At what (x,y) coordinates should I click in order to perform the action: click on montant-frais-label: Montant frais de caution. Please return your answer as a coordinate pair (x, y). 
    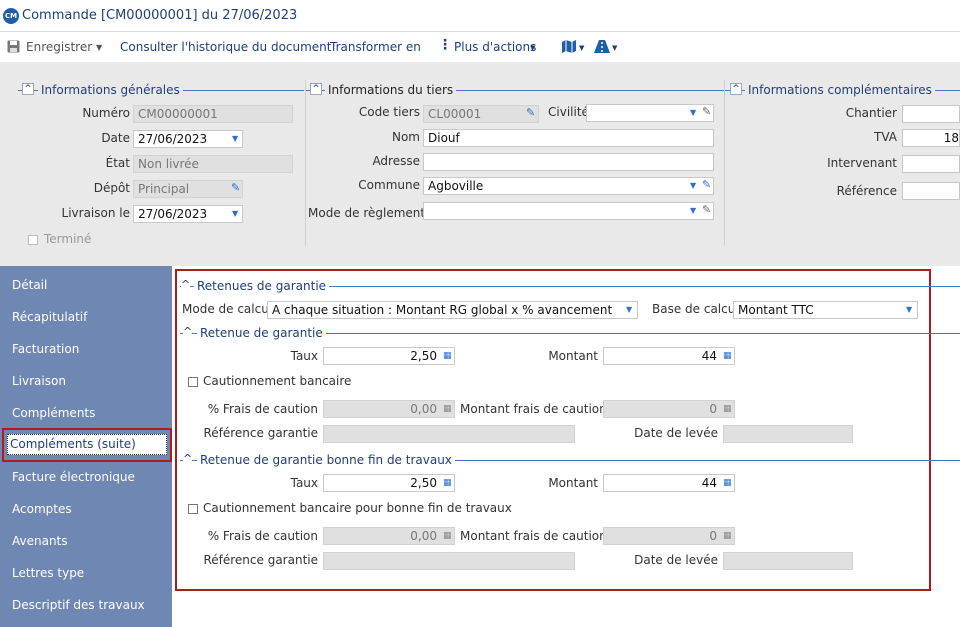
    Looking at the image, I should click on (533, 536).